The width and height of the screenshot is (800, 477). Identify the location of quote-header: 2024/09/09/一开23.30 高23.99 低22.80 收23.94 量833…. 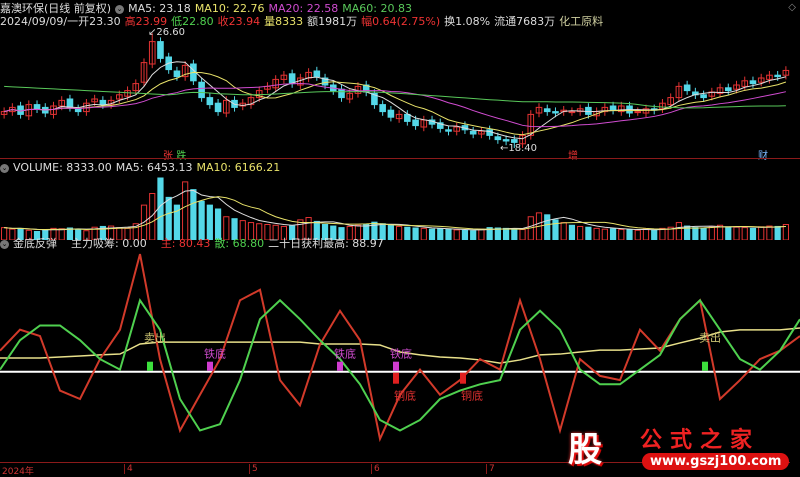
(303, 21).